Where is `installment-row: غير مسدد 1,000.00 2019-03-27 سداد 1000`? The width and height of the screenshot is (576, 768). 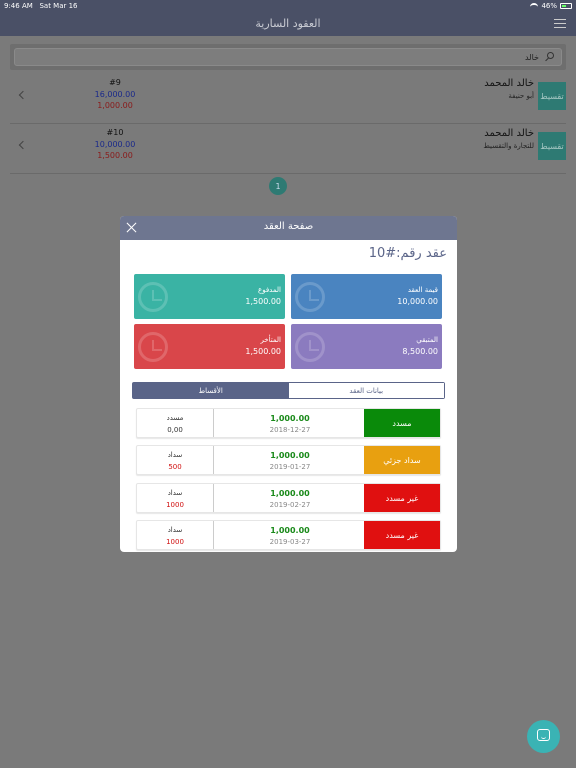 installment-row: غير مسدد 1,000.00 2019-03-27 سداد 1000 is located at coordinates (288, 535).